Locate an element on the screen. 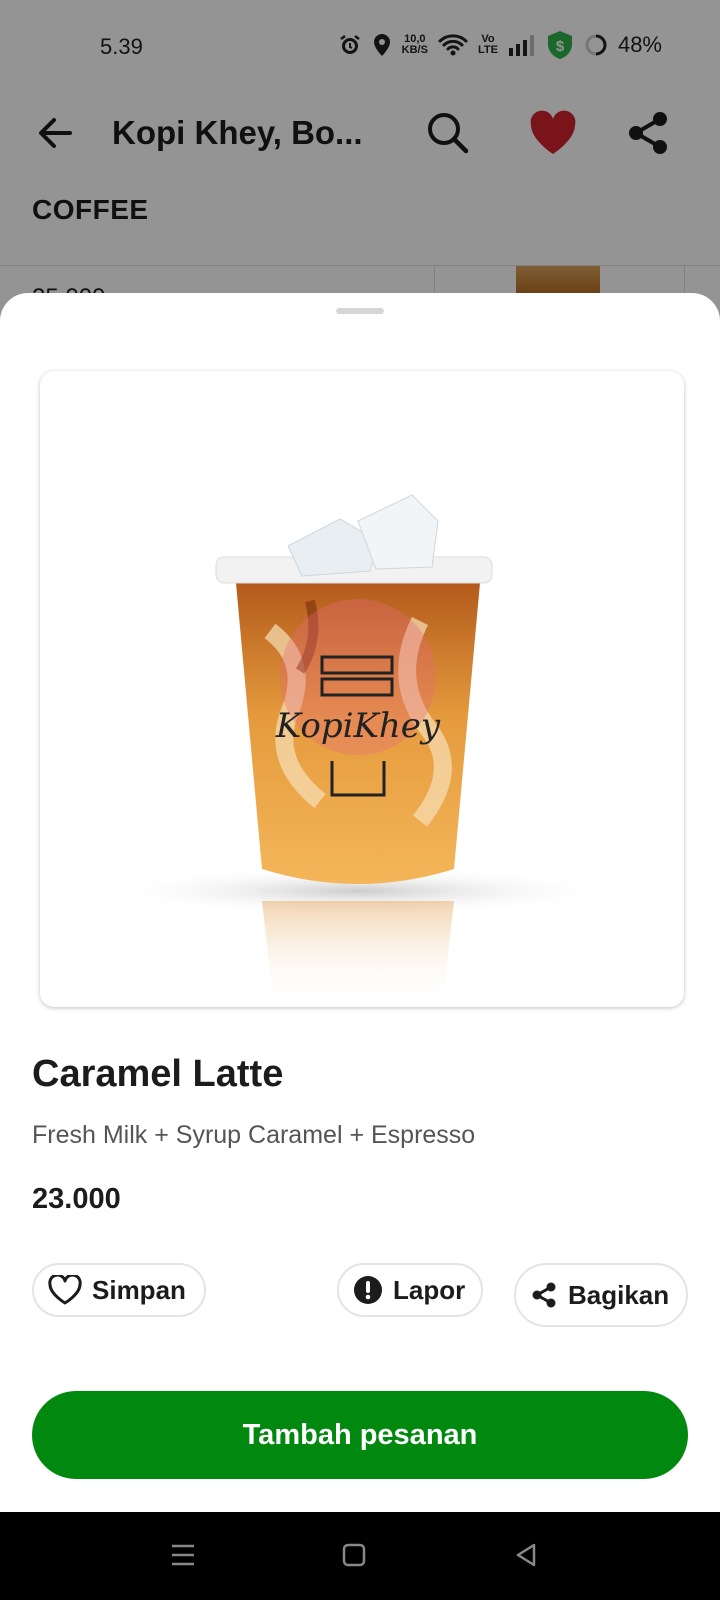 The image size is (720, 1600). share-button: Bagikan is located at coordinates (601, 1295).